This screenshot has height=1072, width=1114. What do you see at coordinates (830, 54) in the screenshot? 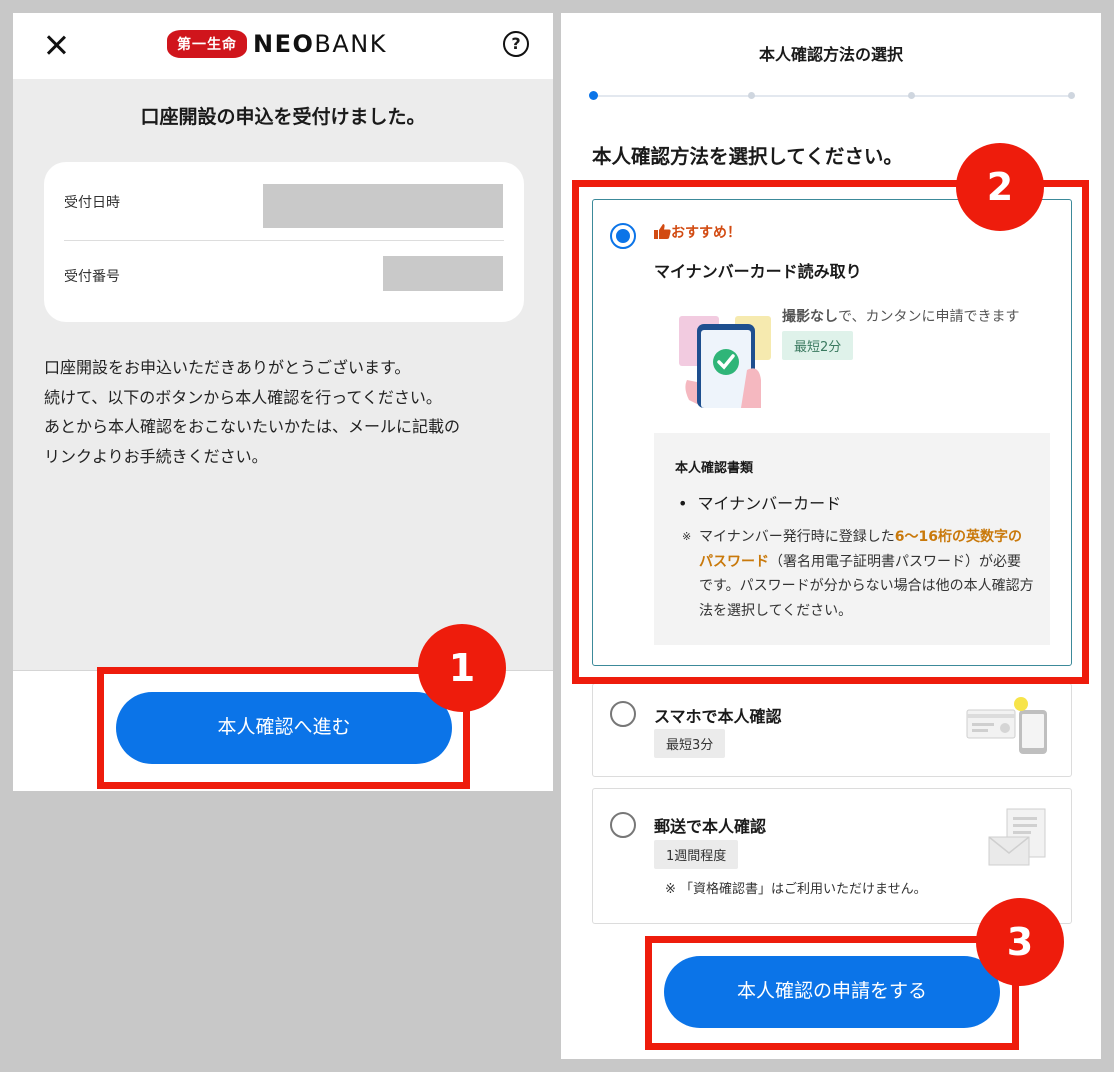
I see `page-title: 本人確認方法の選択` at bounding box center [830, 54].